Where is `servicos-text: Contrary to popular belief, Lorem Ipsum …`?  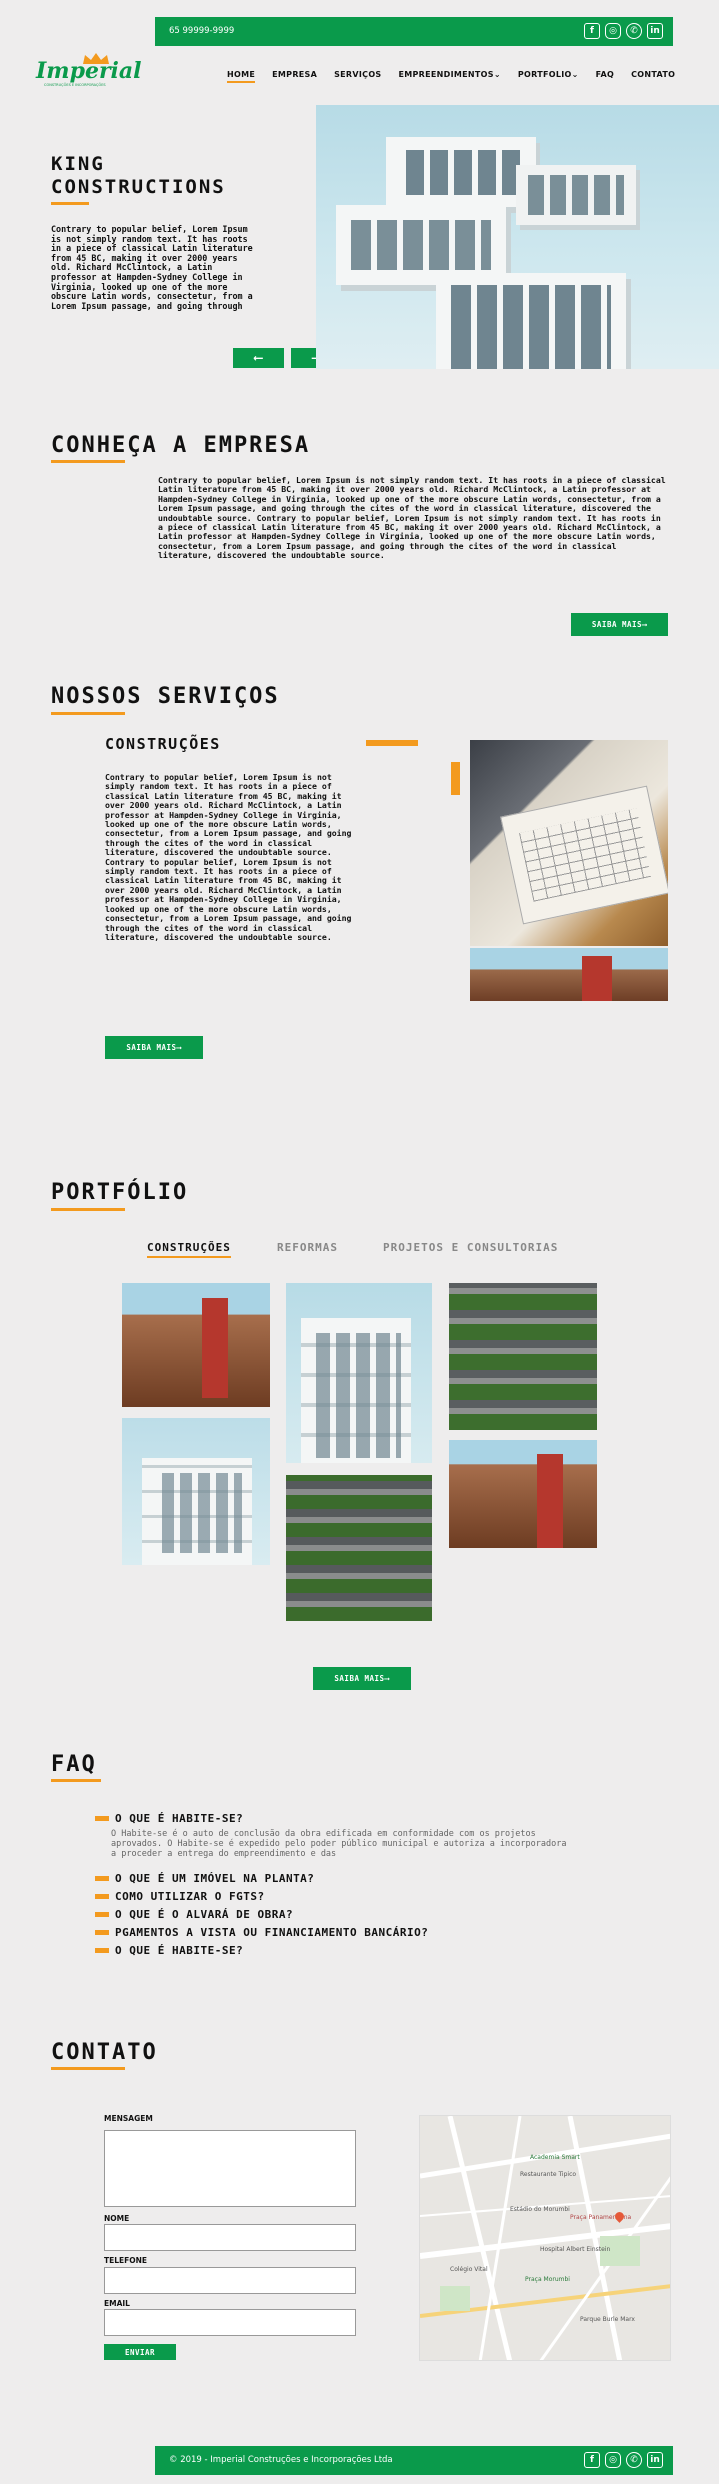 servicos-text: Contrary to popular belief, Lorem Ipsum … is located at coordinates (228, 857).